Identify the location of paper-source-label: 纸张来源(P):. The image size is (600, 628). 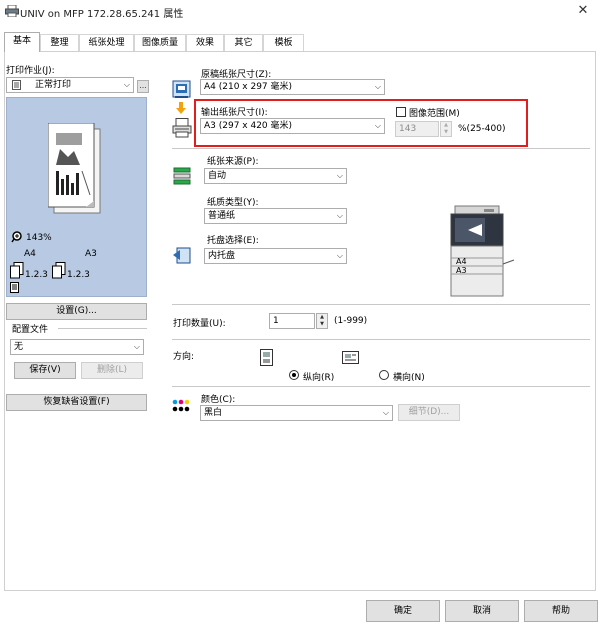
(233, 162).